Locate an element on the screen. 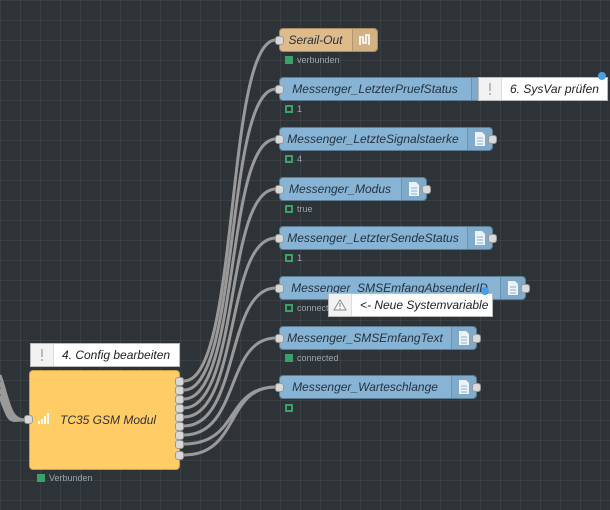 The height and width of the screenshot is (510, 610). gsm-status: Verbunden is located at coordinates (65, 478).